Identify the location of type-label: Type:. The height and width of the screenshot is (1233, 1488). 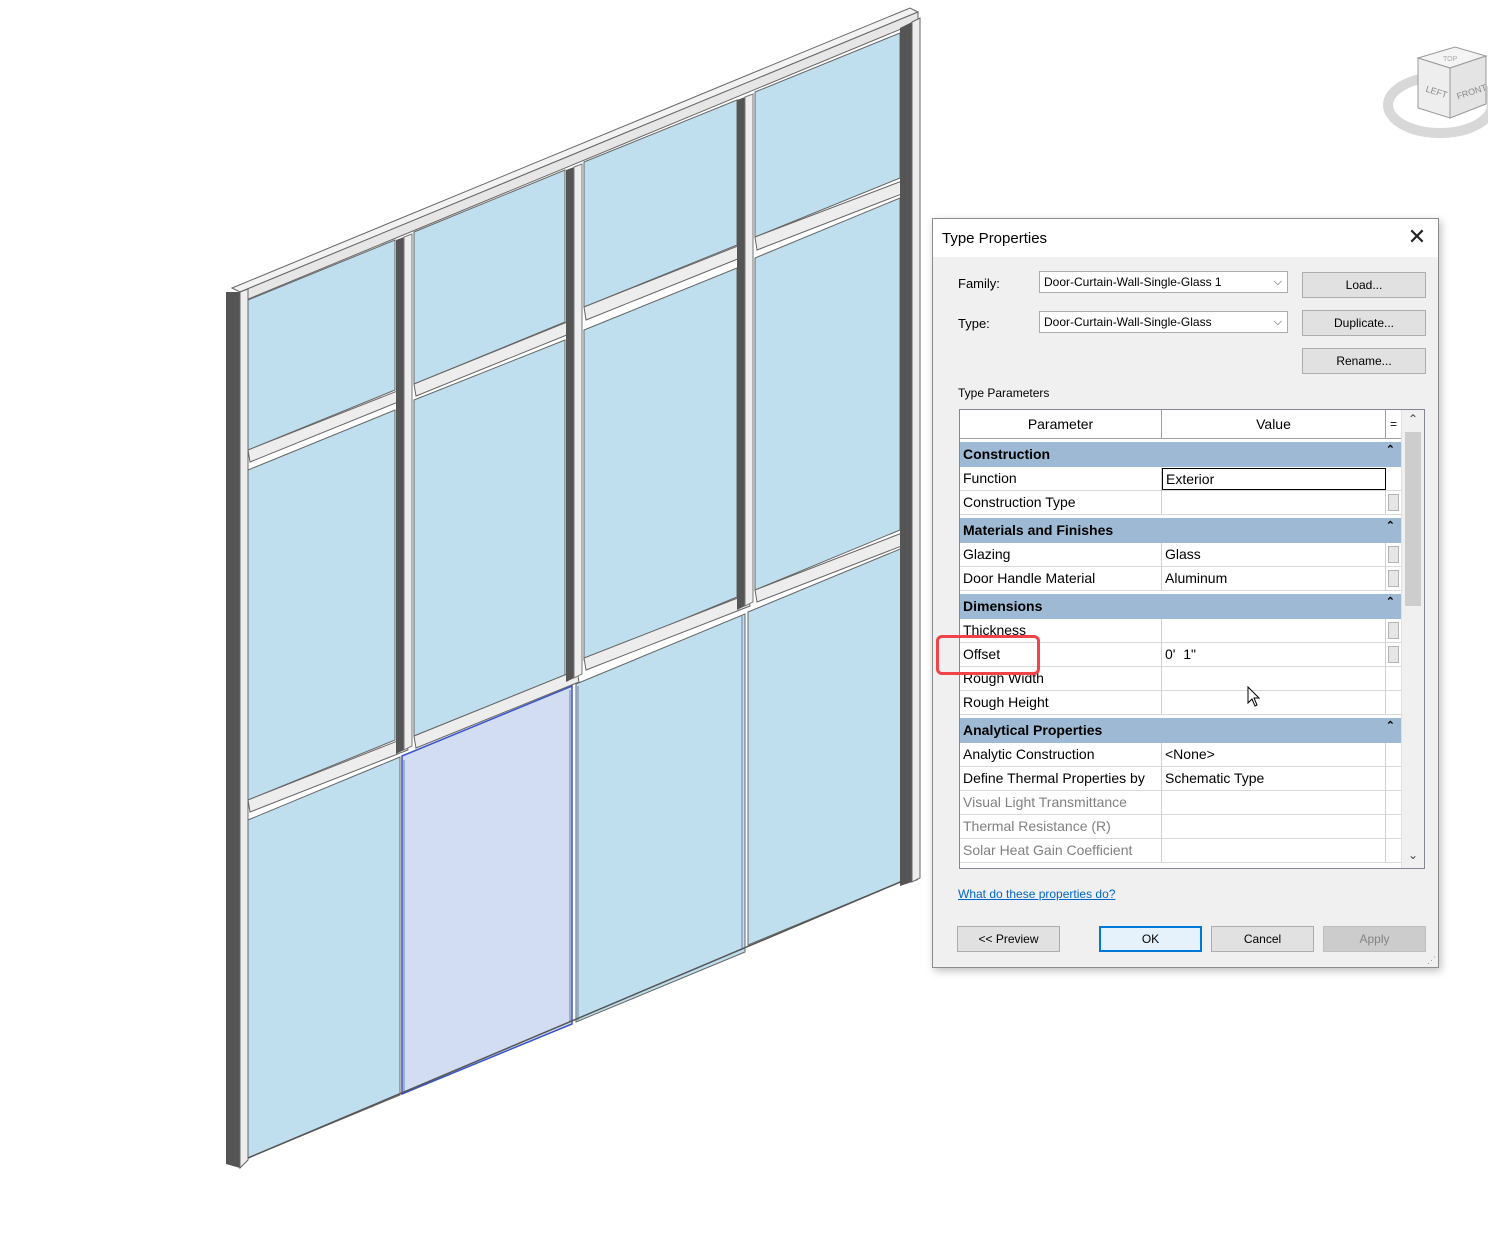
(974, 323).